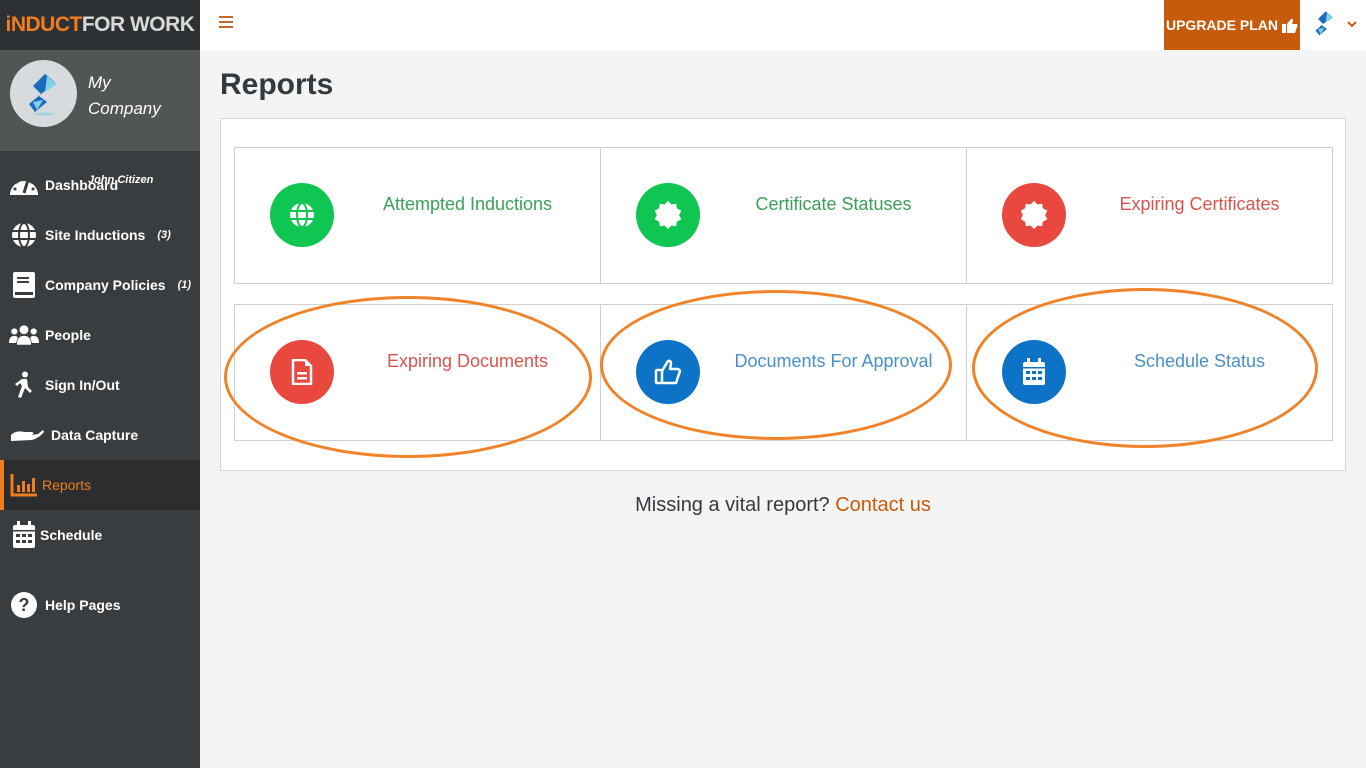 This screenshot has height=768, width=1366. I want to click on brand-part2: FOR WORK, so click(138, 24).